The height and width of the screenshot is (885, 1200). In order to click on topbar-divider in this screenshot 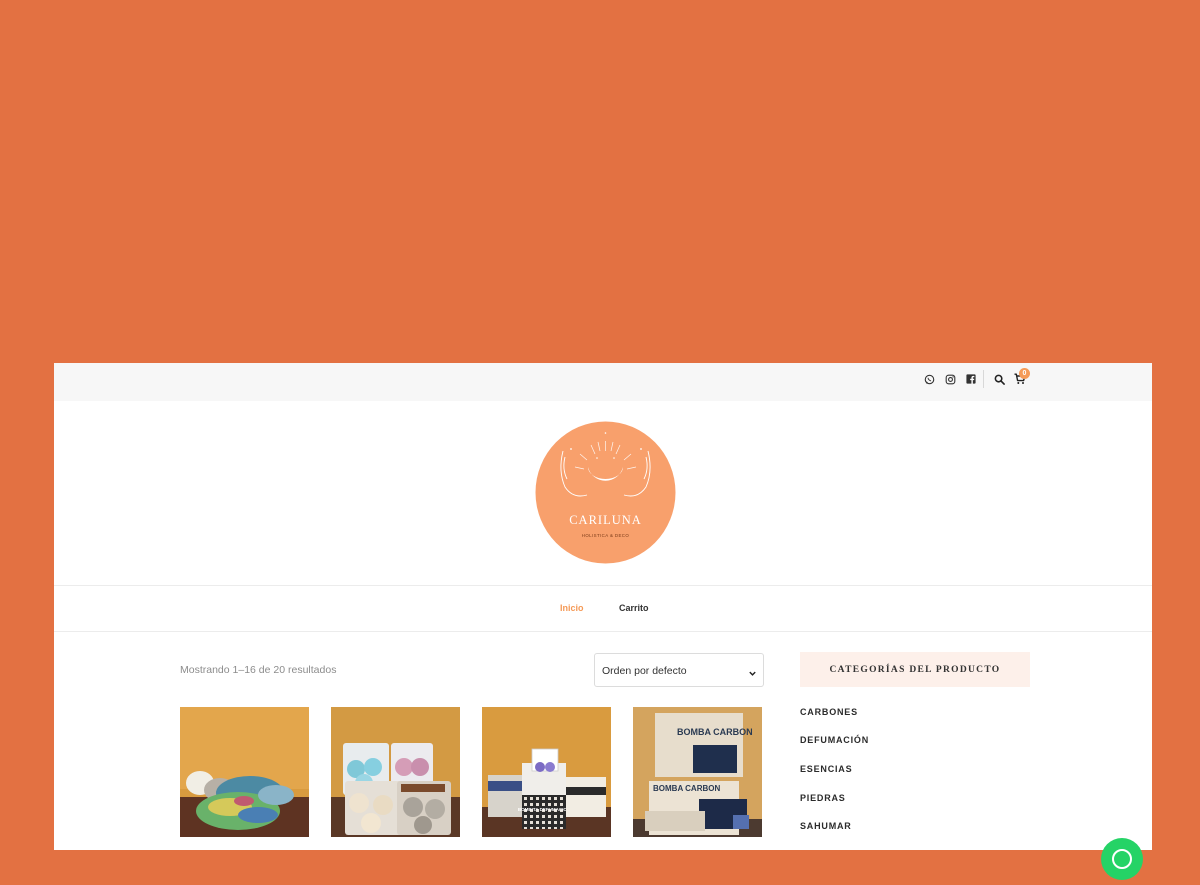, I will do `click(983, 379)`.